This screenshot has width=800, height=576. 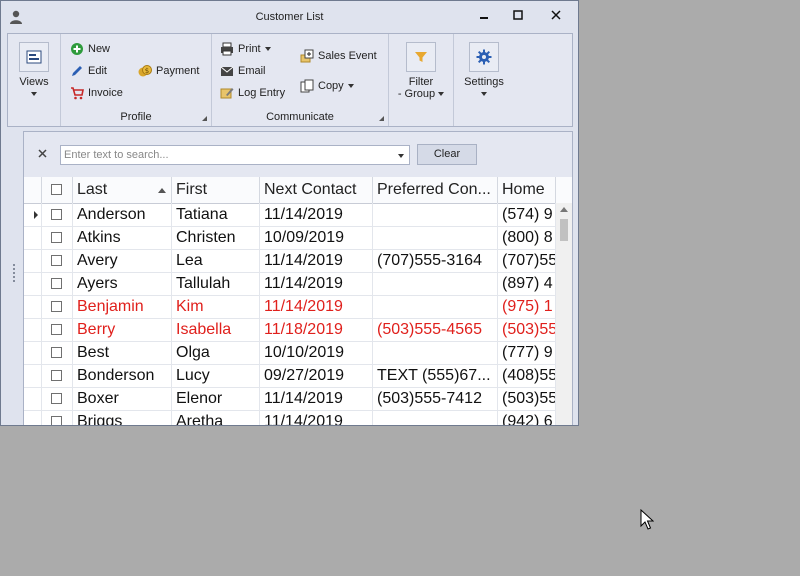 I want to click on views-button: Views, so click(x=34, y=71).